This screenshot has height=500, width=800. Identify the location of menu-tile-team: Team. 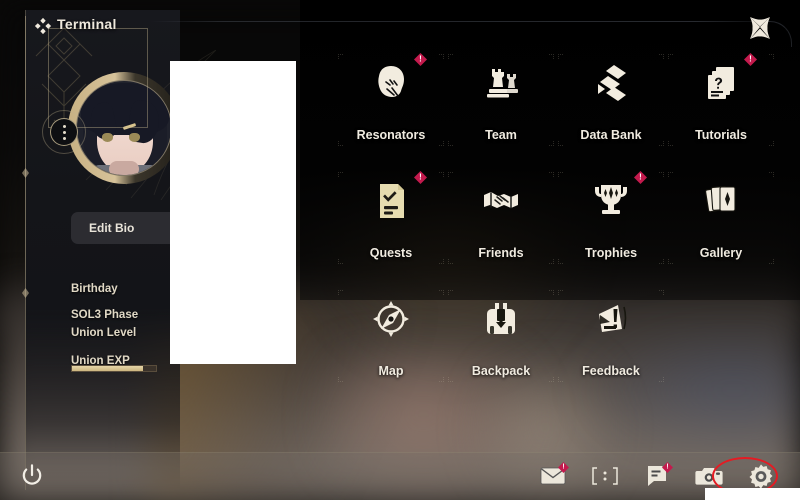
(501, 104).